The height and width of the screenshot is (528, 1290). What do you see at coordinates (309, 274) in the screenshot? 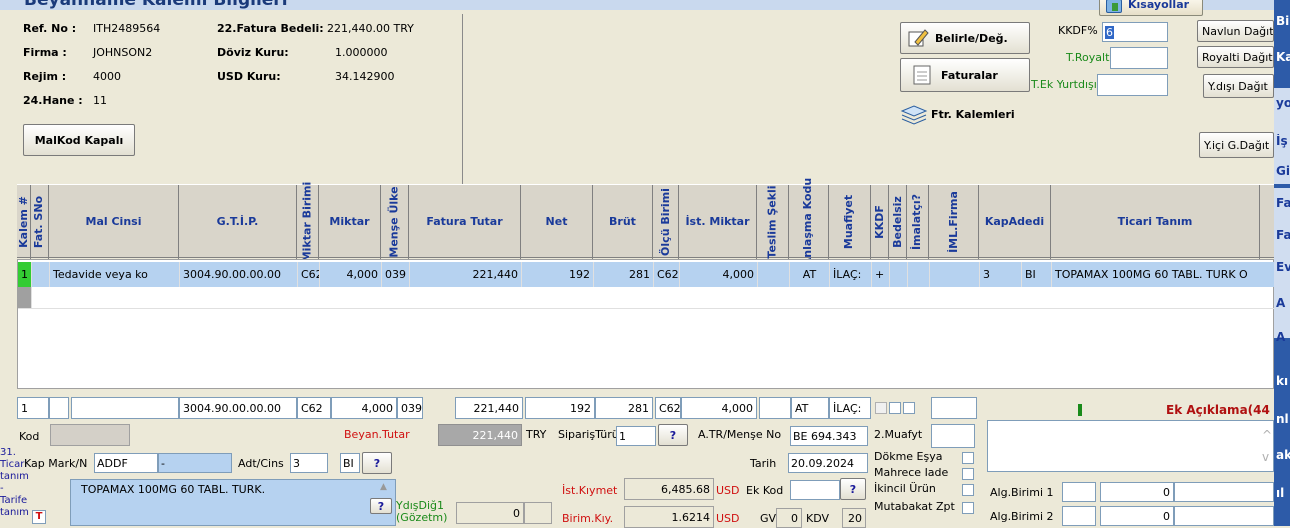
I see `row-birim-cell: C62` at bounding box center [309, 274].